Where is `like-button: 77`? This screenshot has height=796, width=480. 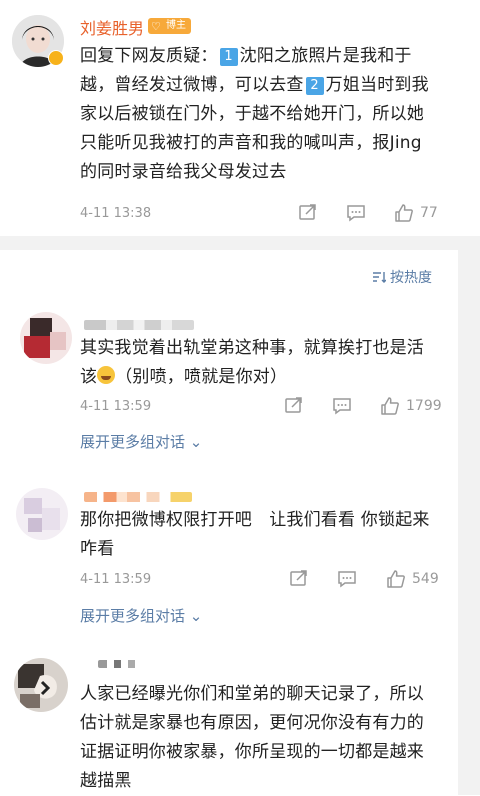 like-button: 77 is located at coordinates (416, 213).